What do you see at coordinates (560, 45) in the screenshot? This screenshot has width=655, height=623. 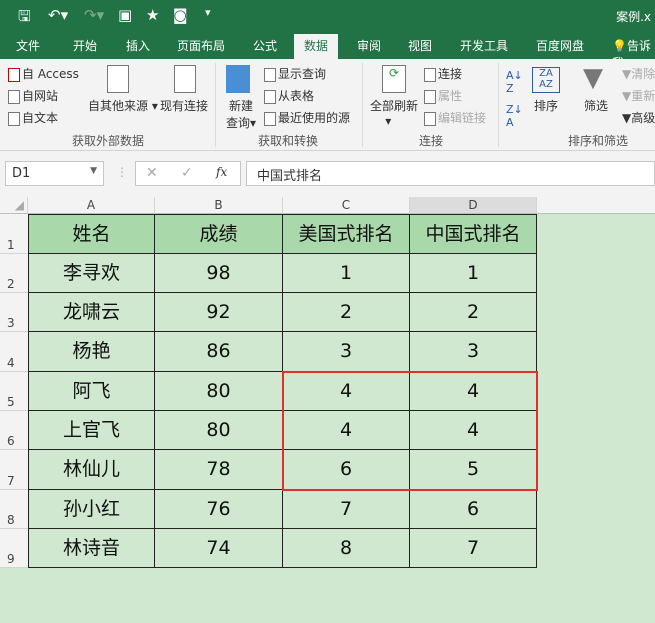 I see `tab-baidu: 百度网盘` at bounding box center [560, 45].